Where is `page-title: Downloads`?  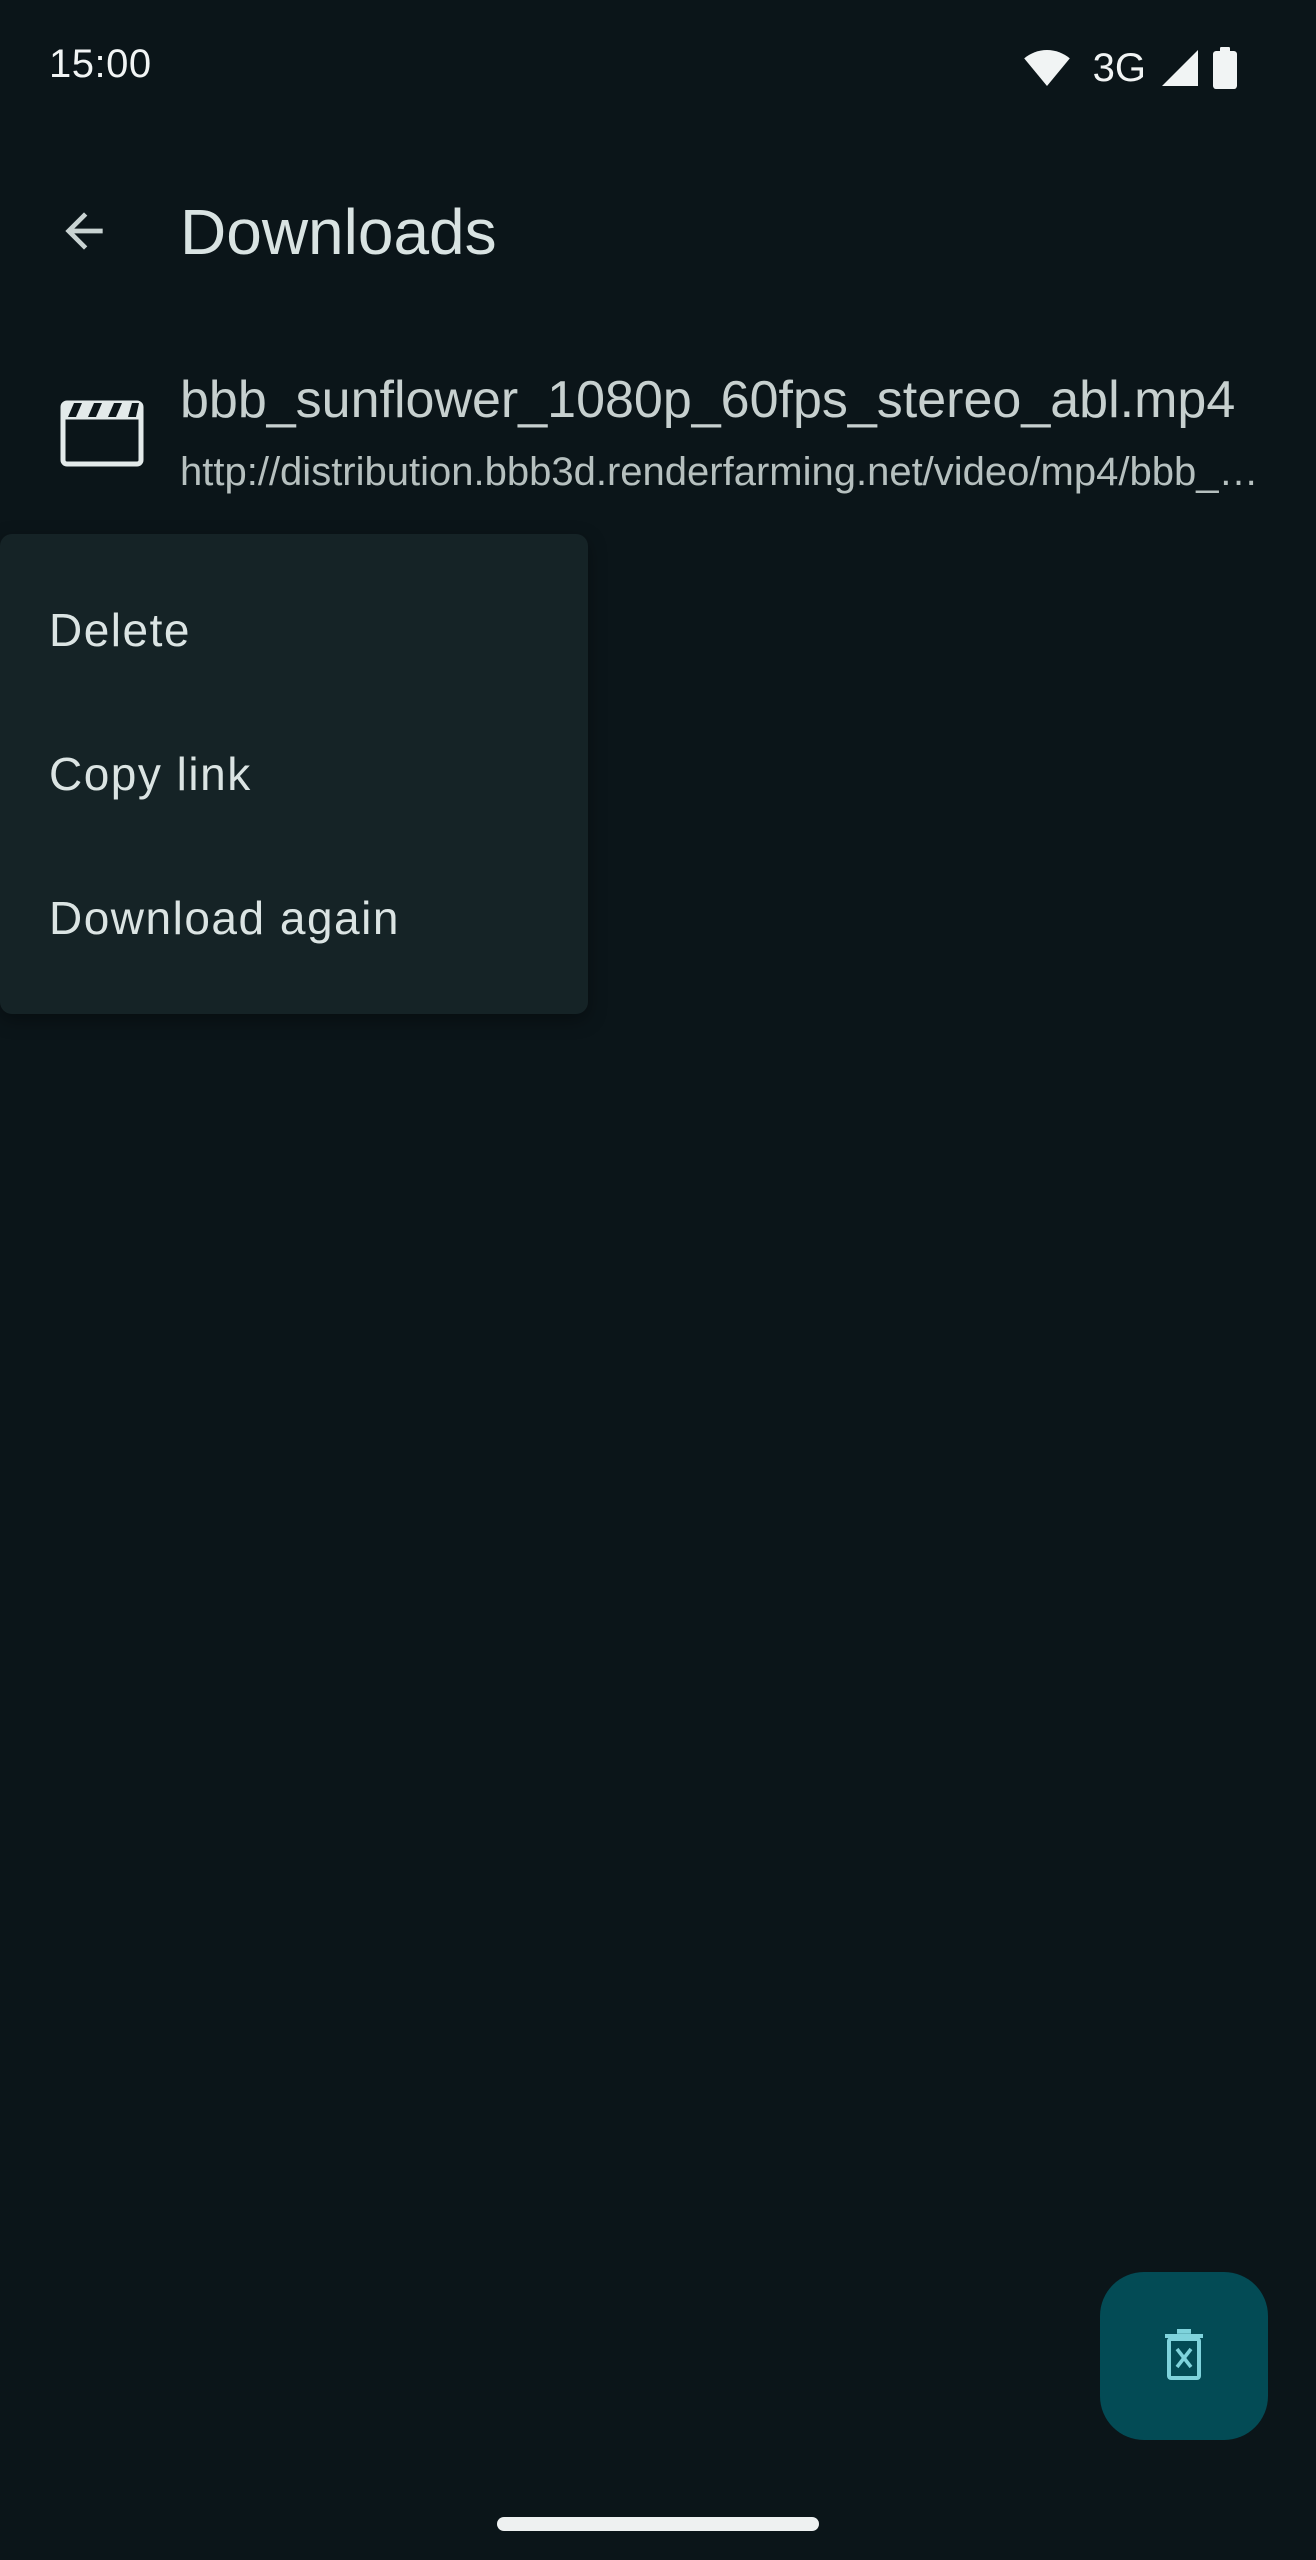 page-title: Downloads is located at coordinates (338, 232).